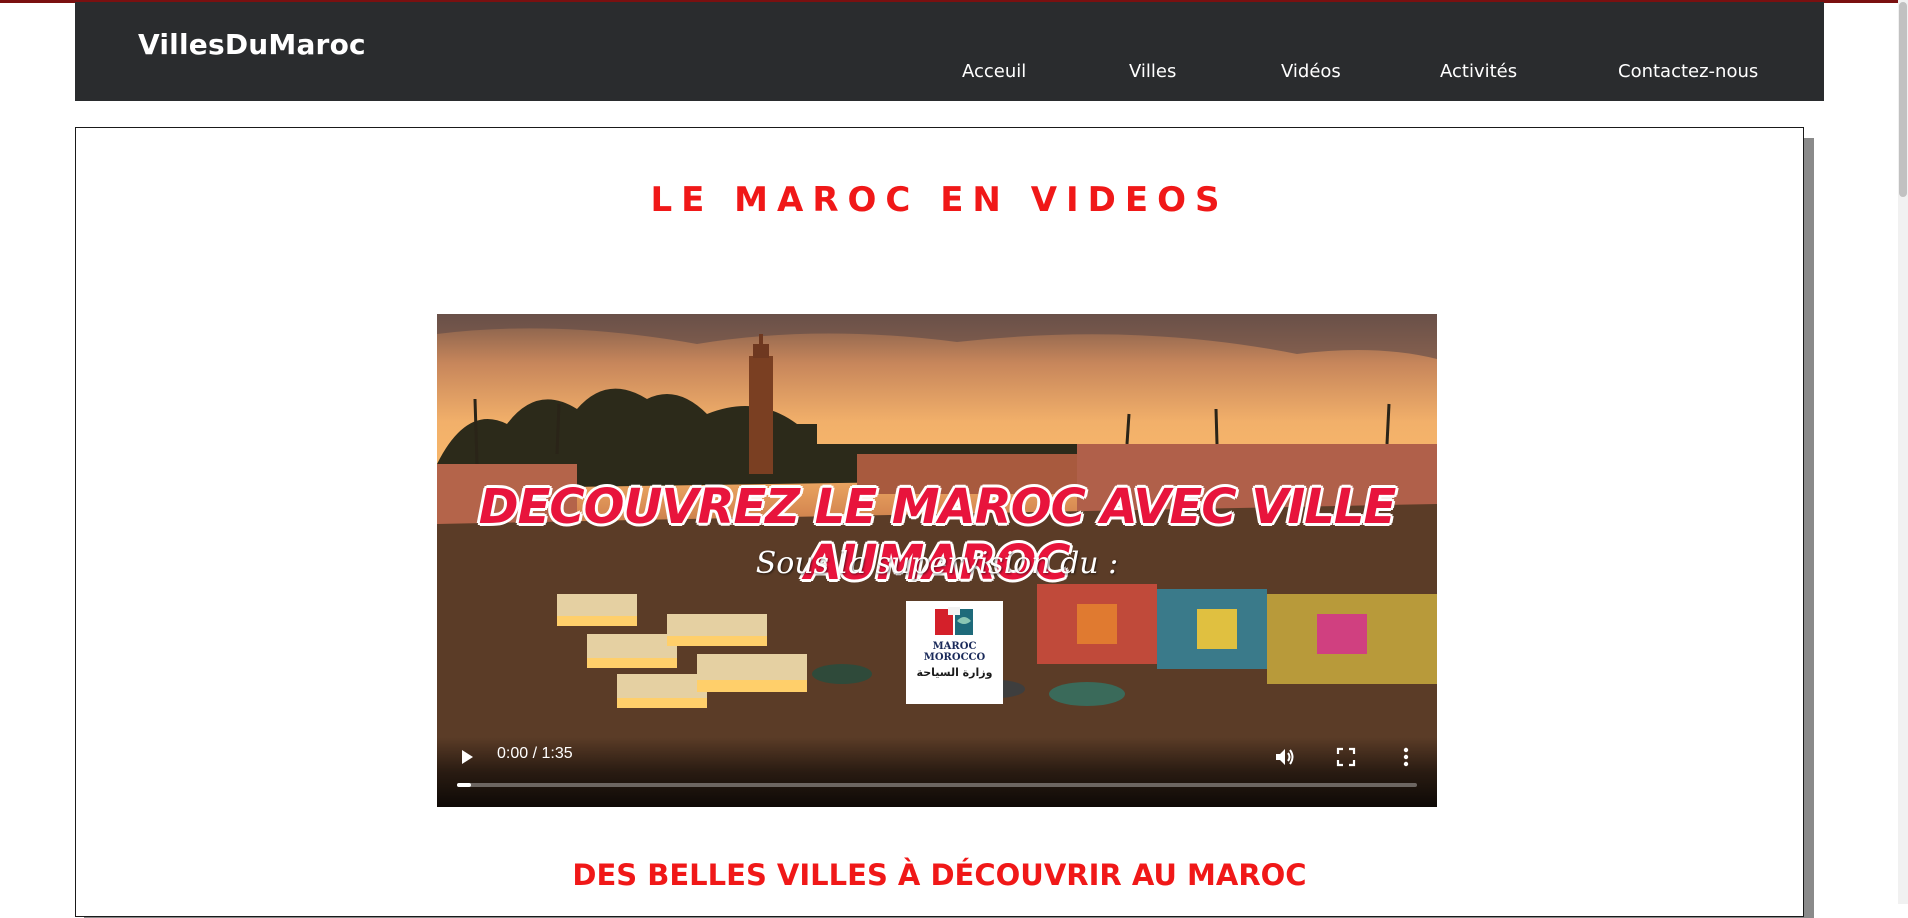 This screenshot has width=1908, height=918. What do you see at coordinates (464, 785) in the screenshot?
I see `video-progress-fill` at bounding box center [464, 785].